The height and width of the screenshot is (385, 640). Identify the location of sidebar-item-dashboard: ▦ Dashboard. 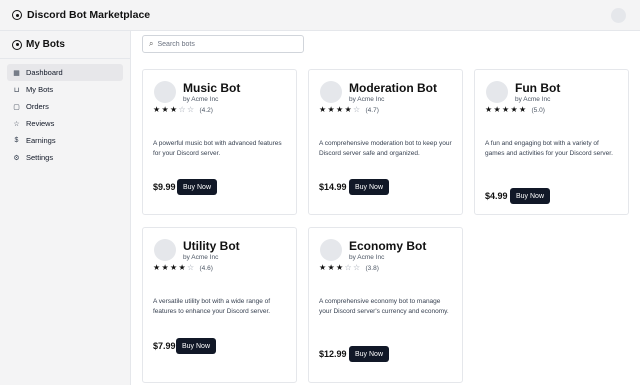
(65, 72).